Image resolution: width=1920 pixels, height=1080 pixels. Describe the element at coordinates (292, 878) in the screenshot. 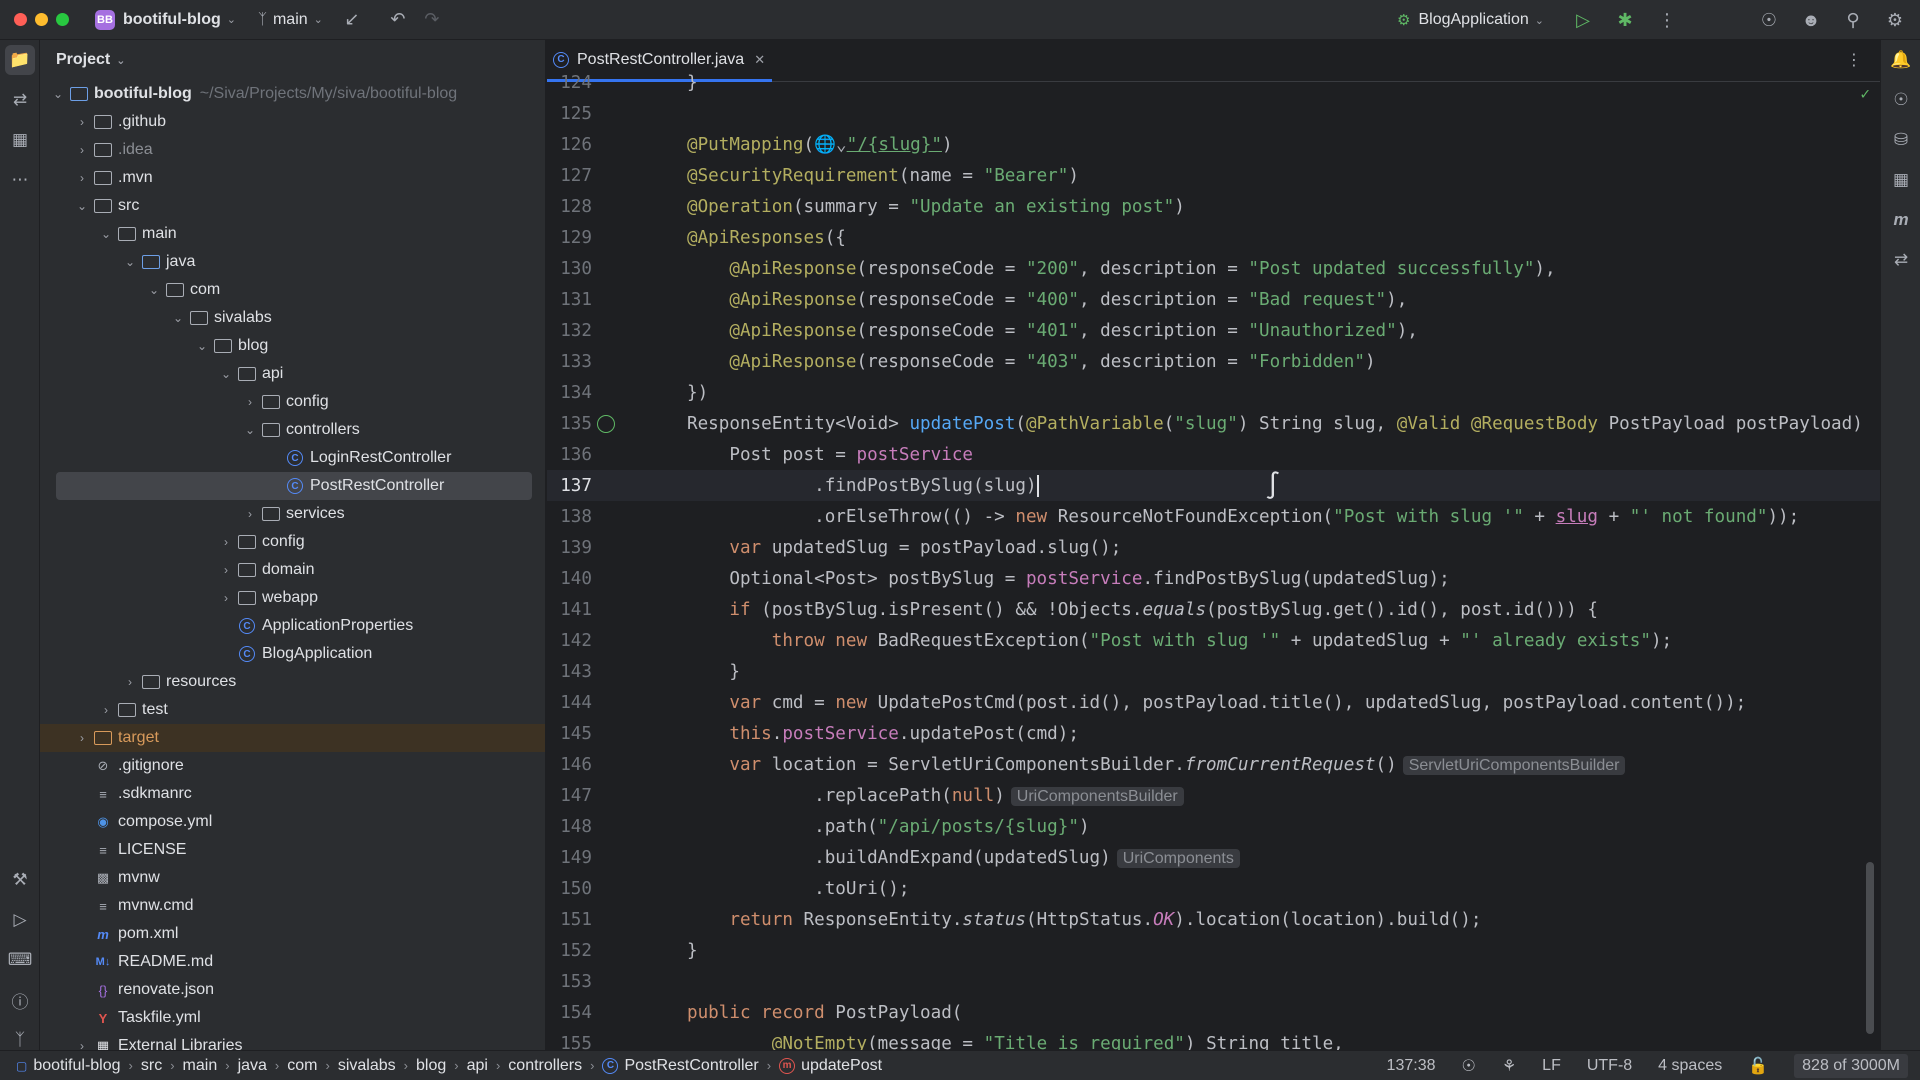

I see `tree-item: ▩ mvnw` at that location.